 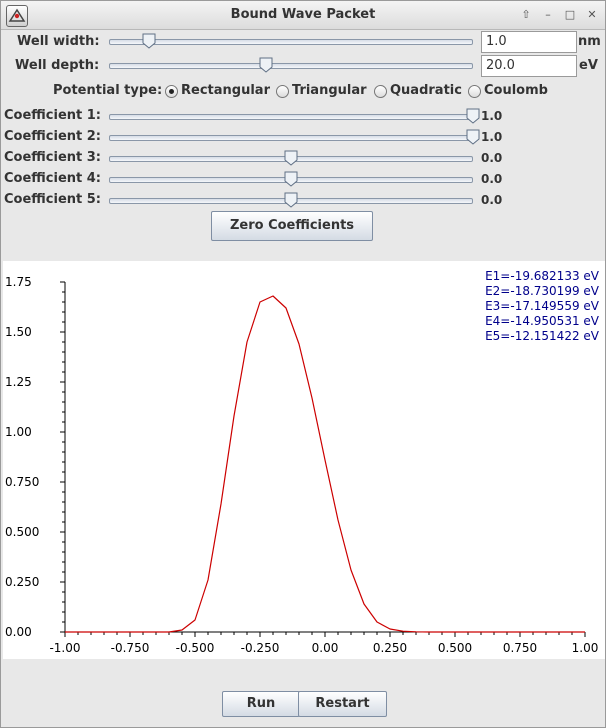 What do you see at coordinates (18, 632) in the screenshot?
I see `y-tick-label: 0.00` at bounding box center [18, 632].